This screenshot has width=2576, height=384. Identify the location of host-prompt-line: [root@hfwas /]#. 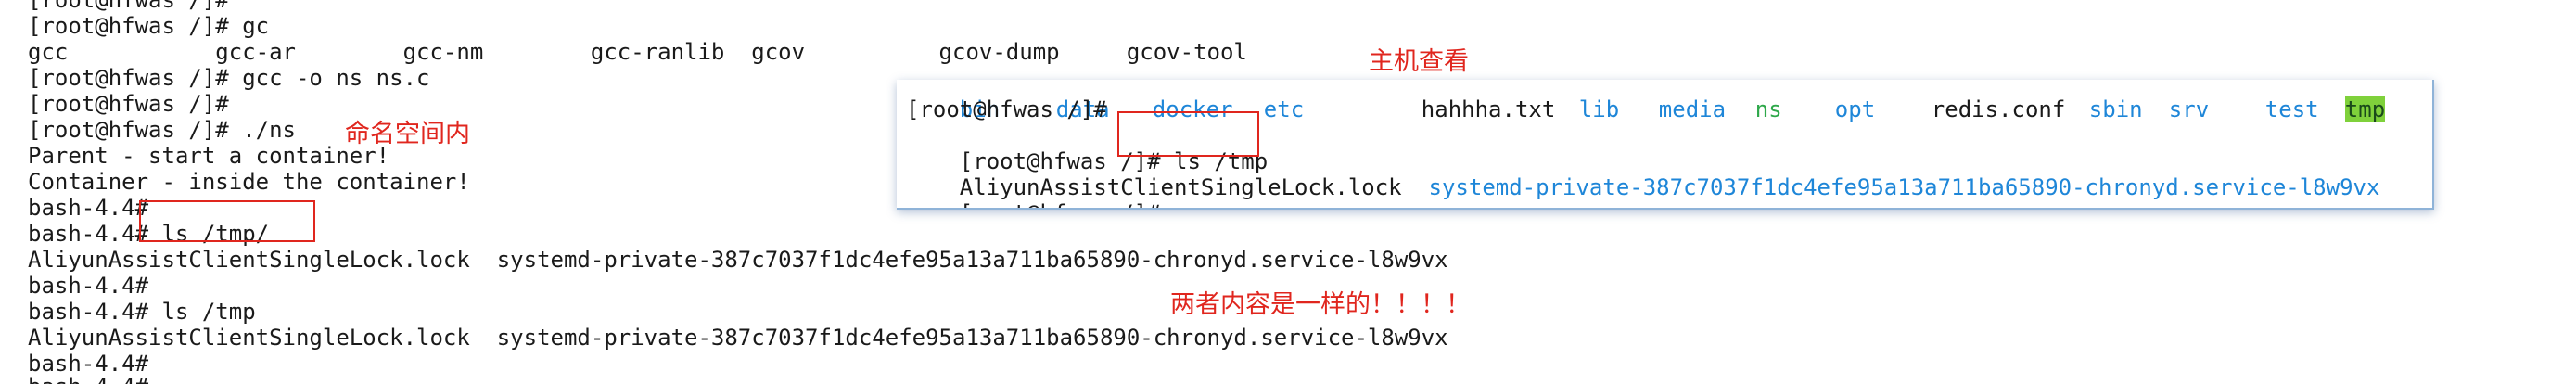
(1006, 109).